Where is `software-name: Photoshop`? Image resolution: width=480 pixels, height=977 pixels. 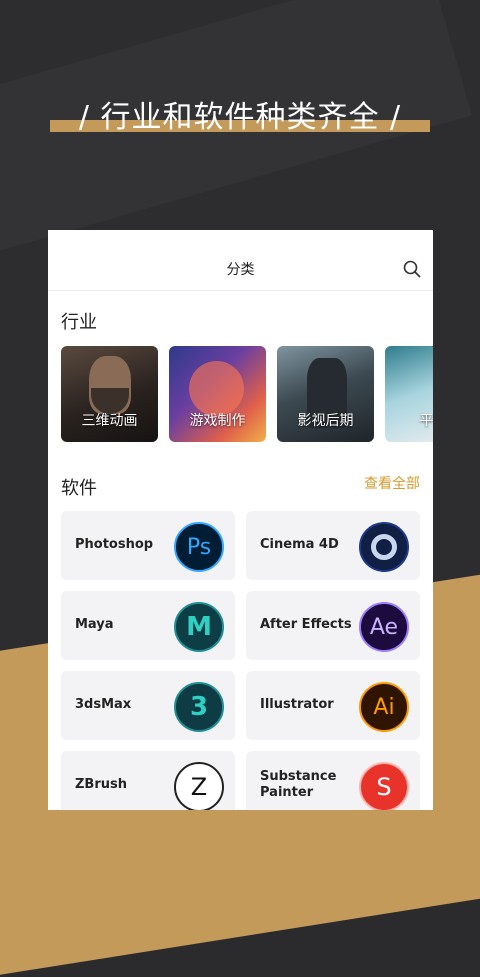
software-name: Photoshop is located at coordinates (114, 544).